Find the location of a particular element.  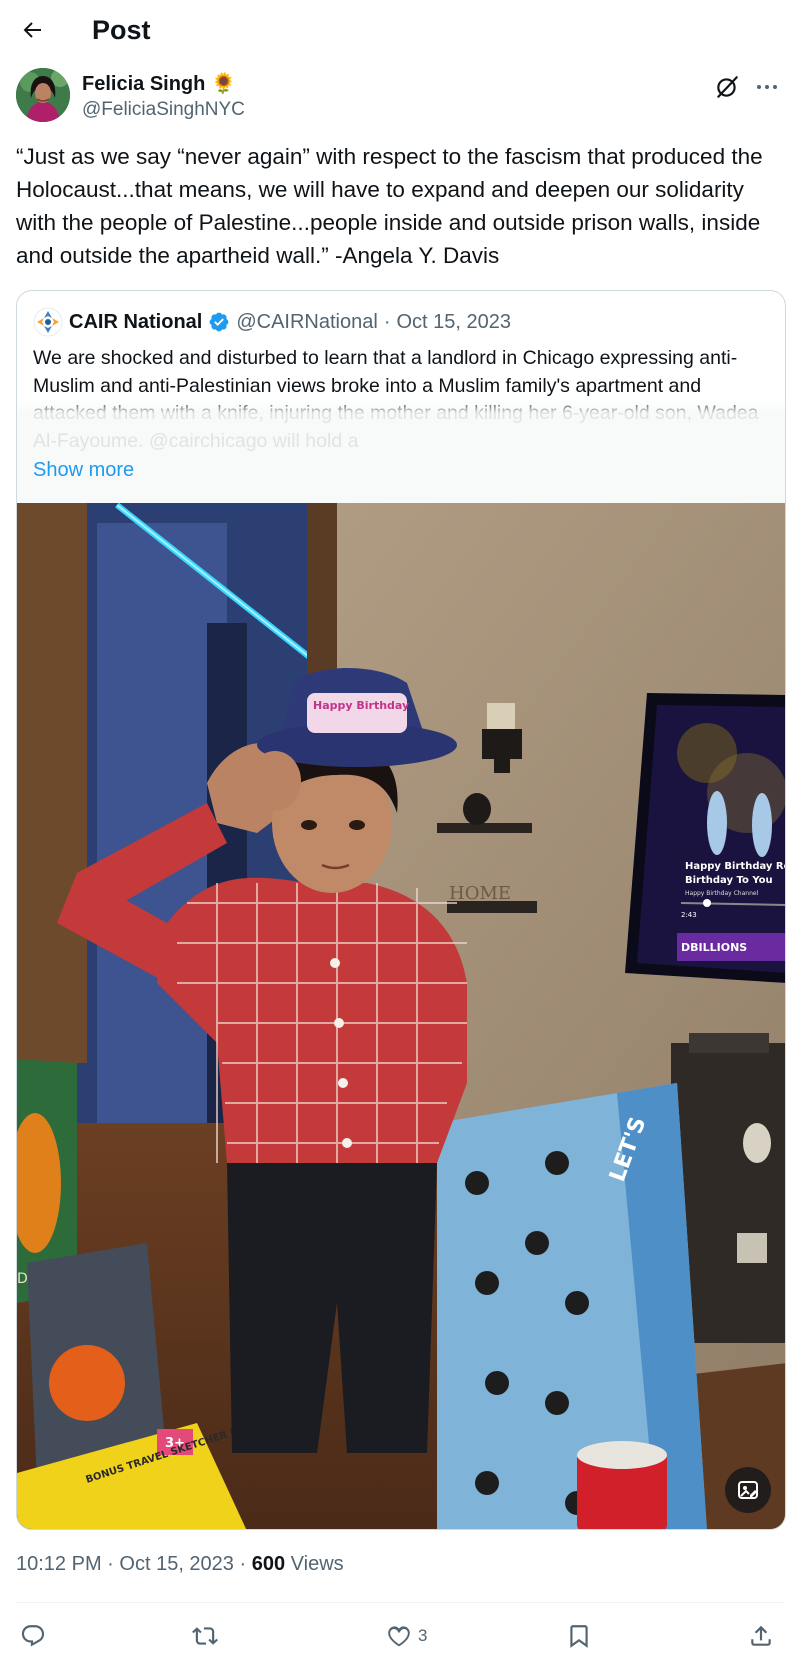

like-button: 3 is located at coordinates (406, 1636).